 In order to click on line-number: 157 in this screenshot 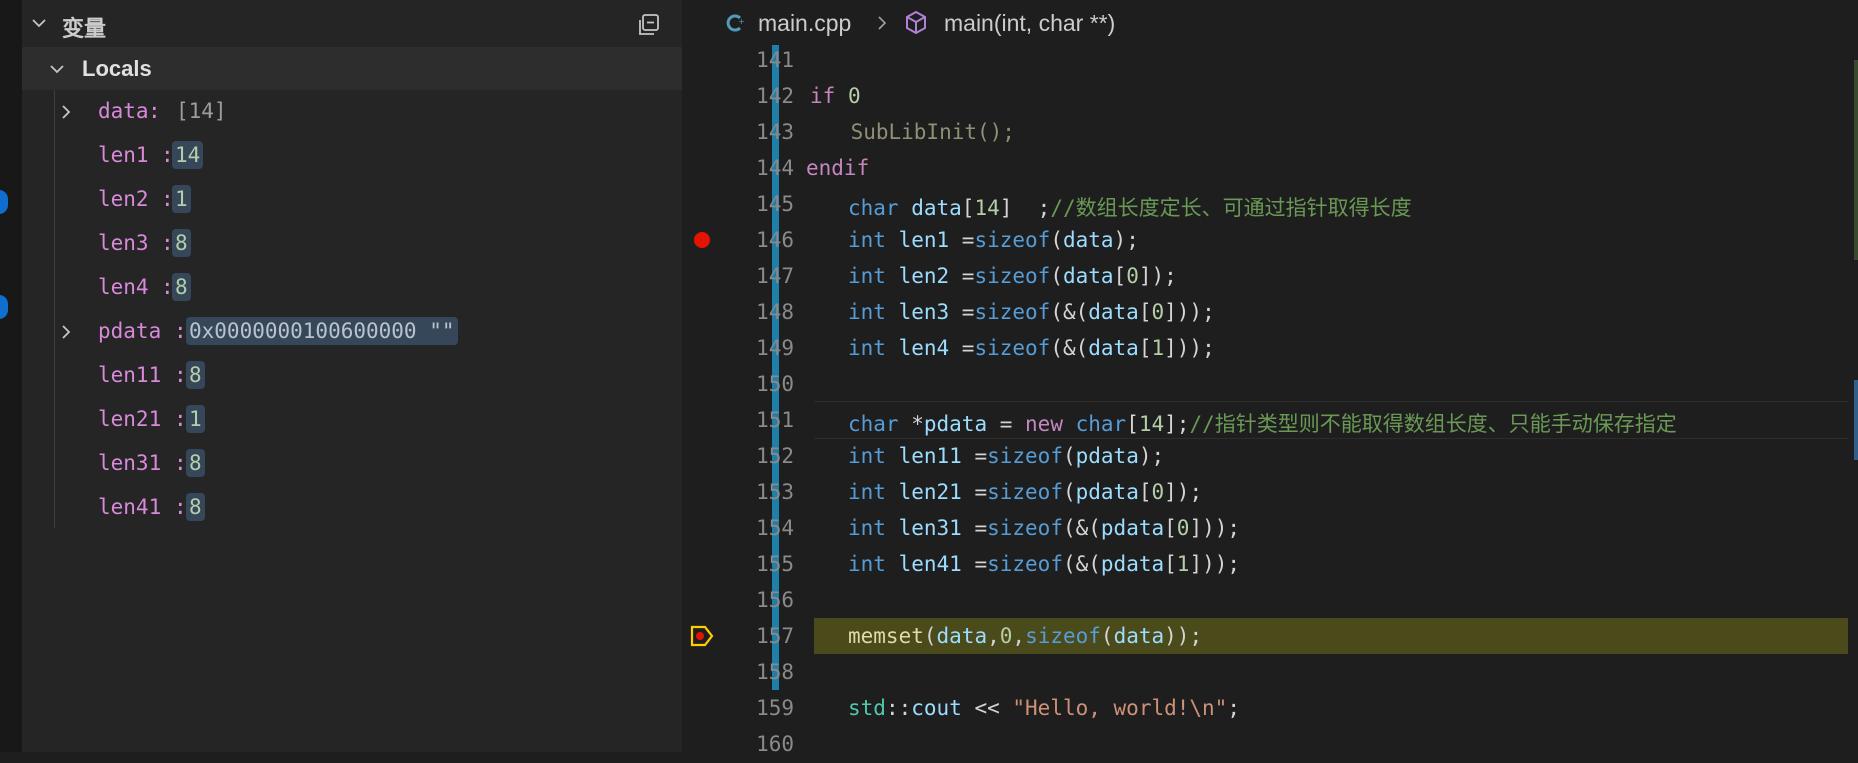, I will do `click(775, 636)`.